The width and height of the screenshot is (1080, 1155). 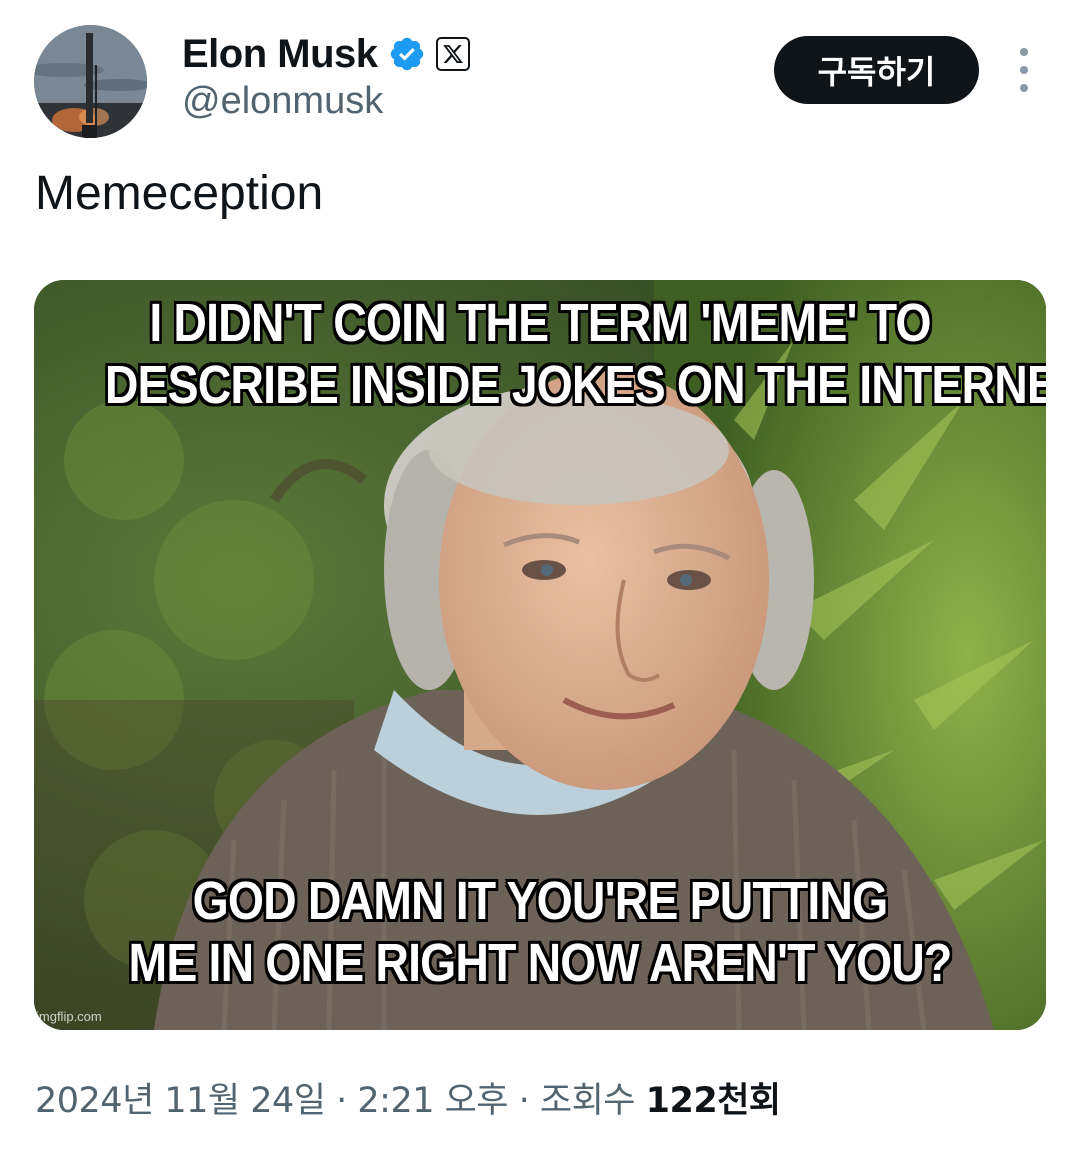 What do you see at coordinates (179, 193) in the screenshot?
I see `tweet-text: Memeception` at bounding box center [179, 193].